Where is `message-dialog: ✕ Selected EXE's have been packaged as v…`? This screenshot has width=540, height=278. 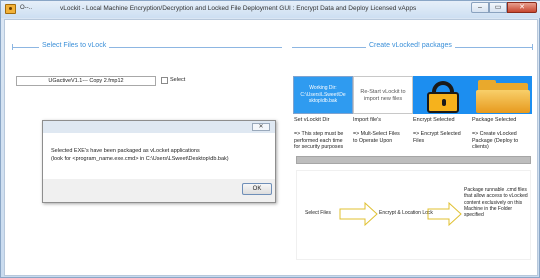 message-dialog: ✕ Selected EXE's have been packaged as v… is located at coordinates (159, 161).